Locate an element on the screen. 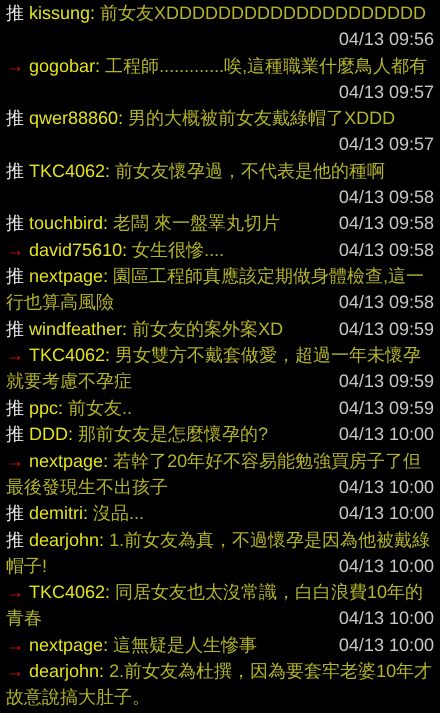  reply-comment: → david75610: 女生很慘.... 04/13 09:58 is located at coordinates (220, 250).